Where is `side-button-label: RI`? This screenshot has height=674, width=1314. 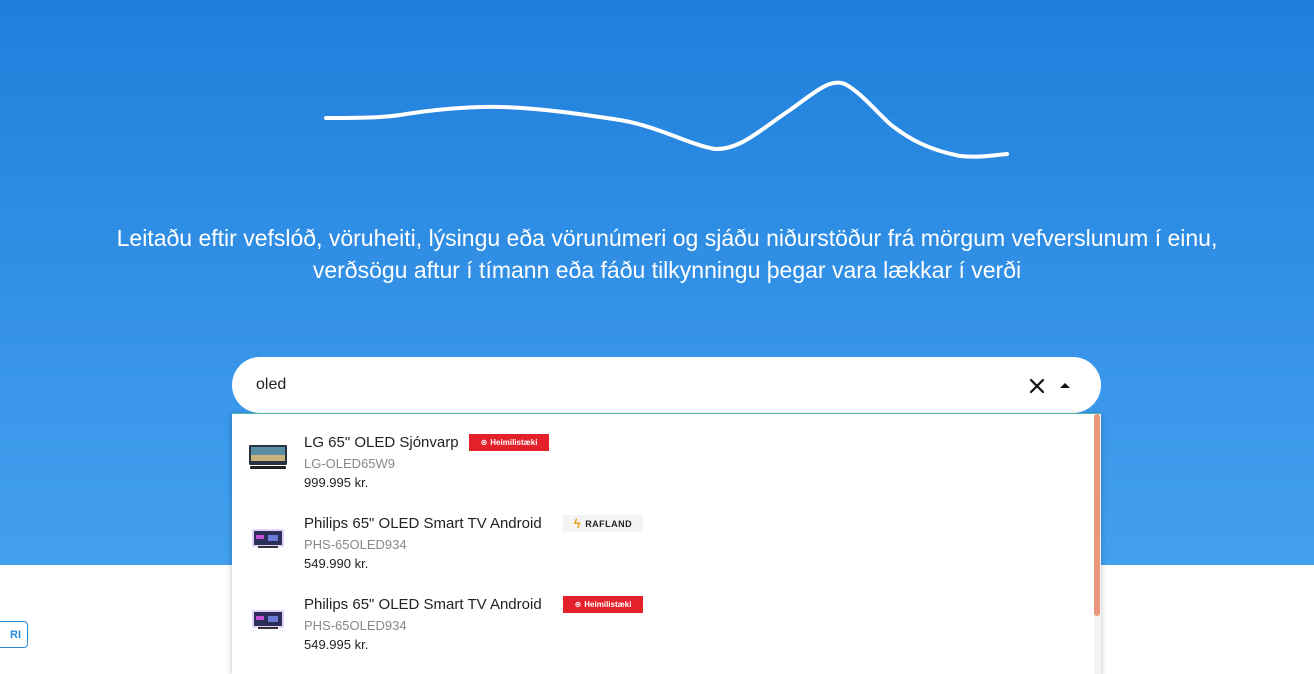
side-button-label: RI is located at coordinates (15, 634).